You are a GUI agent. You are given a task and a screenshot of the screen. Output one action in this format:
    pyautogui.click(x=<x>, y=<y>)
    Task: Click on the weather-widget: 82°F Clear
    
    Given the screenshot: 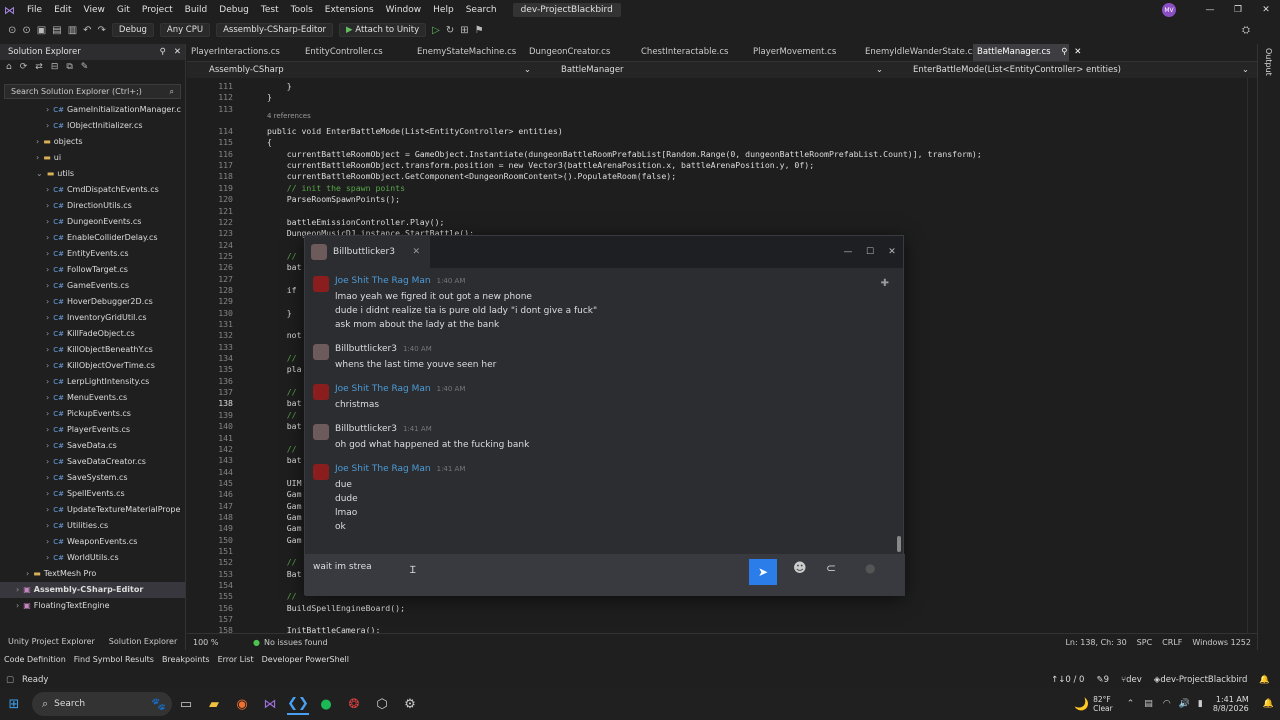 What is the action you would take?
    pyautogui.click(x=1103, y=704)
    